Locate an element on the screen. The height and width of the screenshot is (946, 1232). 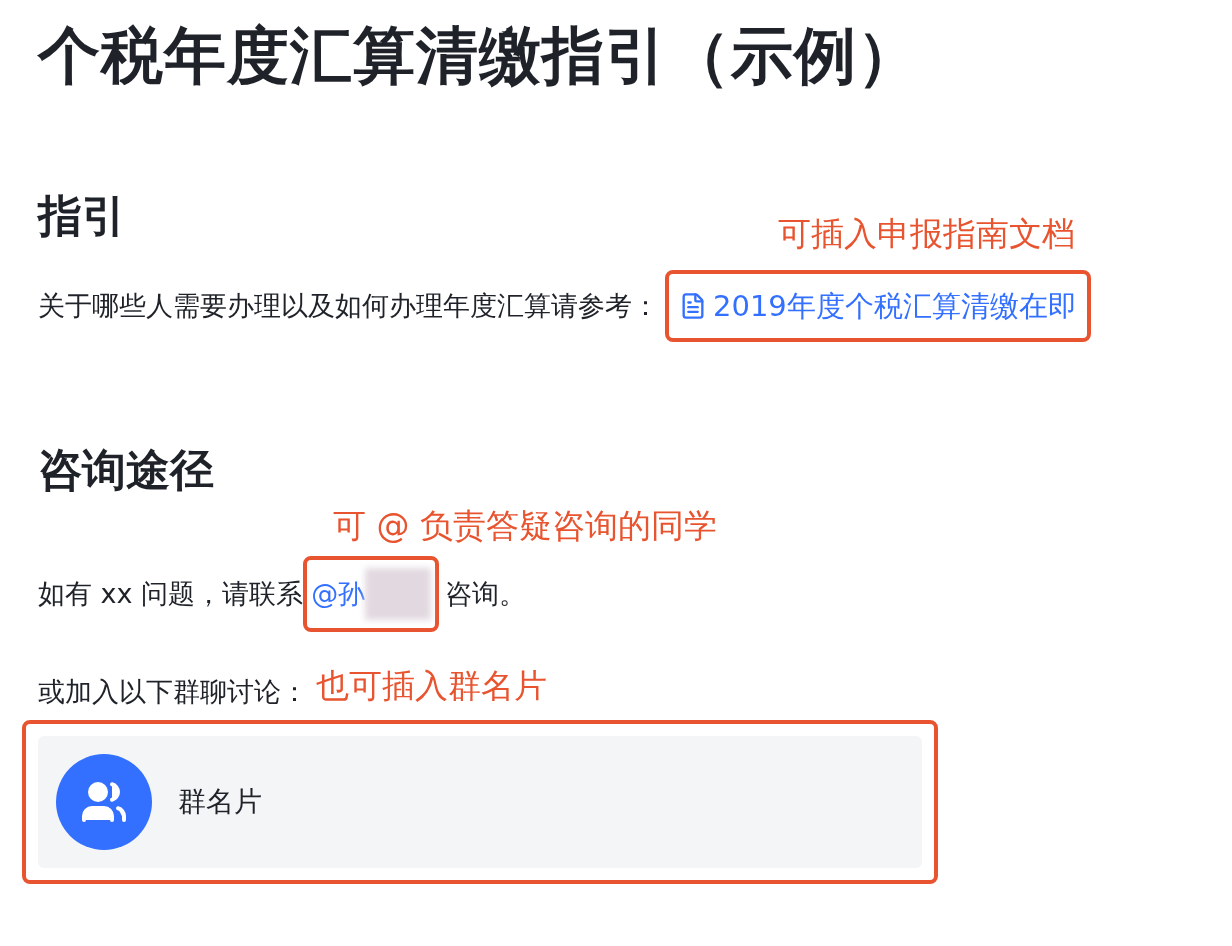
annotation: 也可插入群名片 is located at coordinates (431, 686).